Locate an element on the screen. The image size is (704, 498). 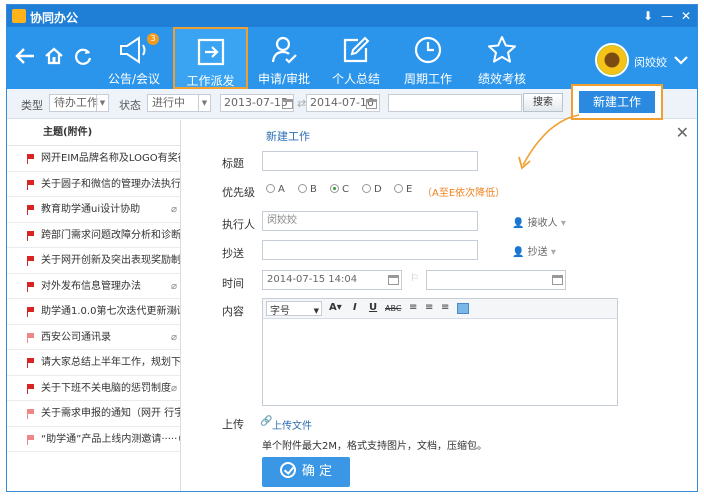
font-color-icon: A▾ is located at coordinates (335, 307).